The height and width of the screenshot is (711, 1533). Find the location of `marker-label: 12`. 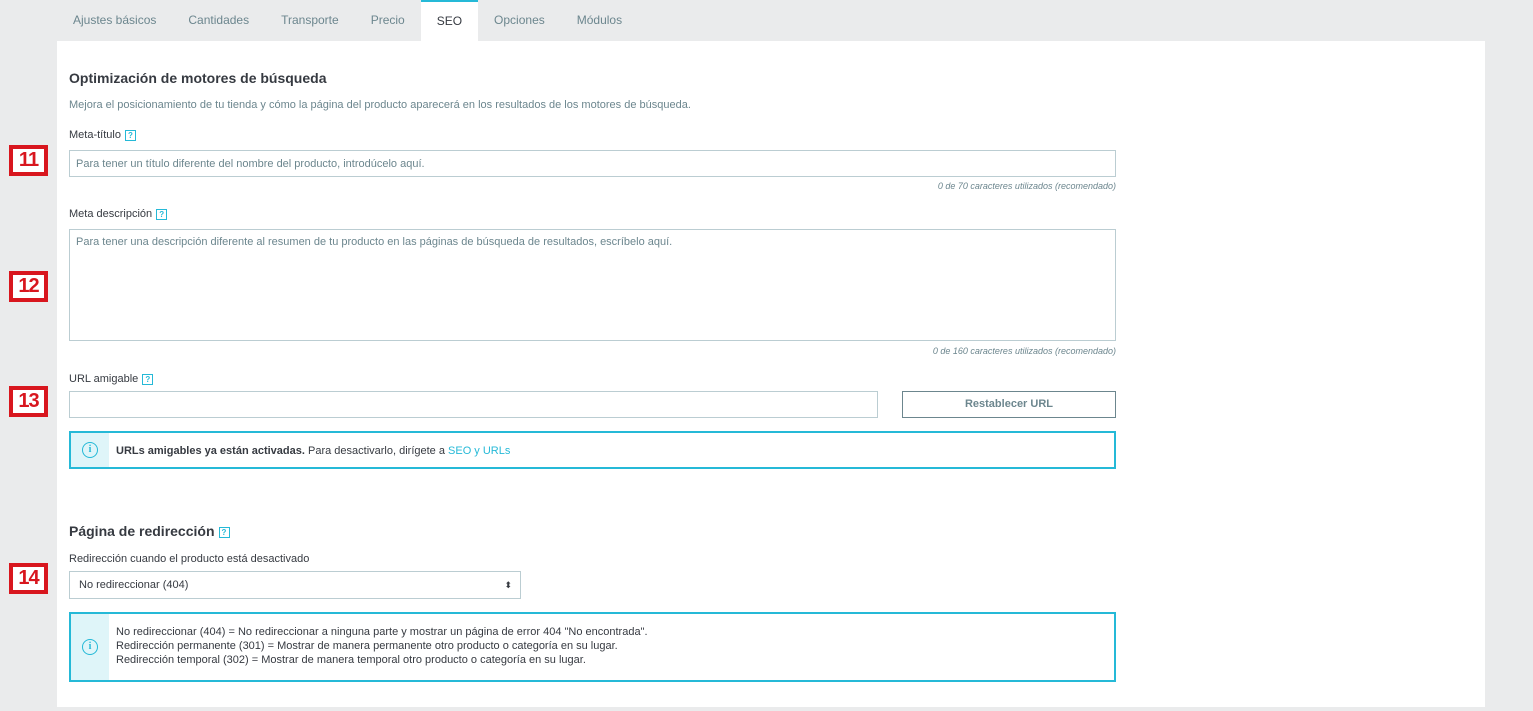

marker-label: 12 is located at coordinates (28, 286).